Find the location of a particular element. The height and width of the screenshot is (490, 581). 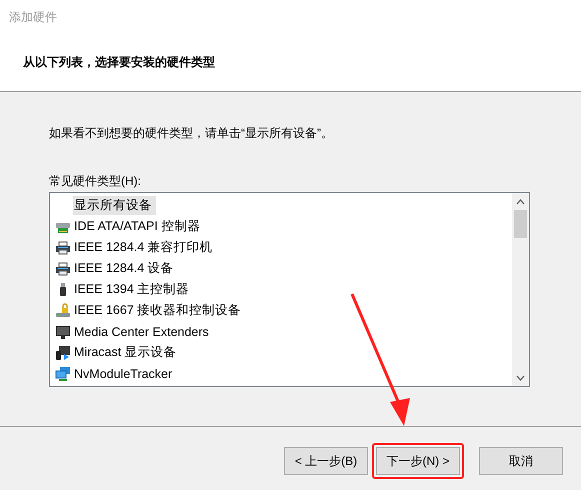

wizard-button: < 上一步(B) is located at coordinates (326, 461).